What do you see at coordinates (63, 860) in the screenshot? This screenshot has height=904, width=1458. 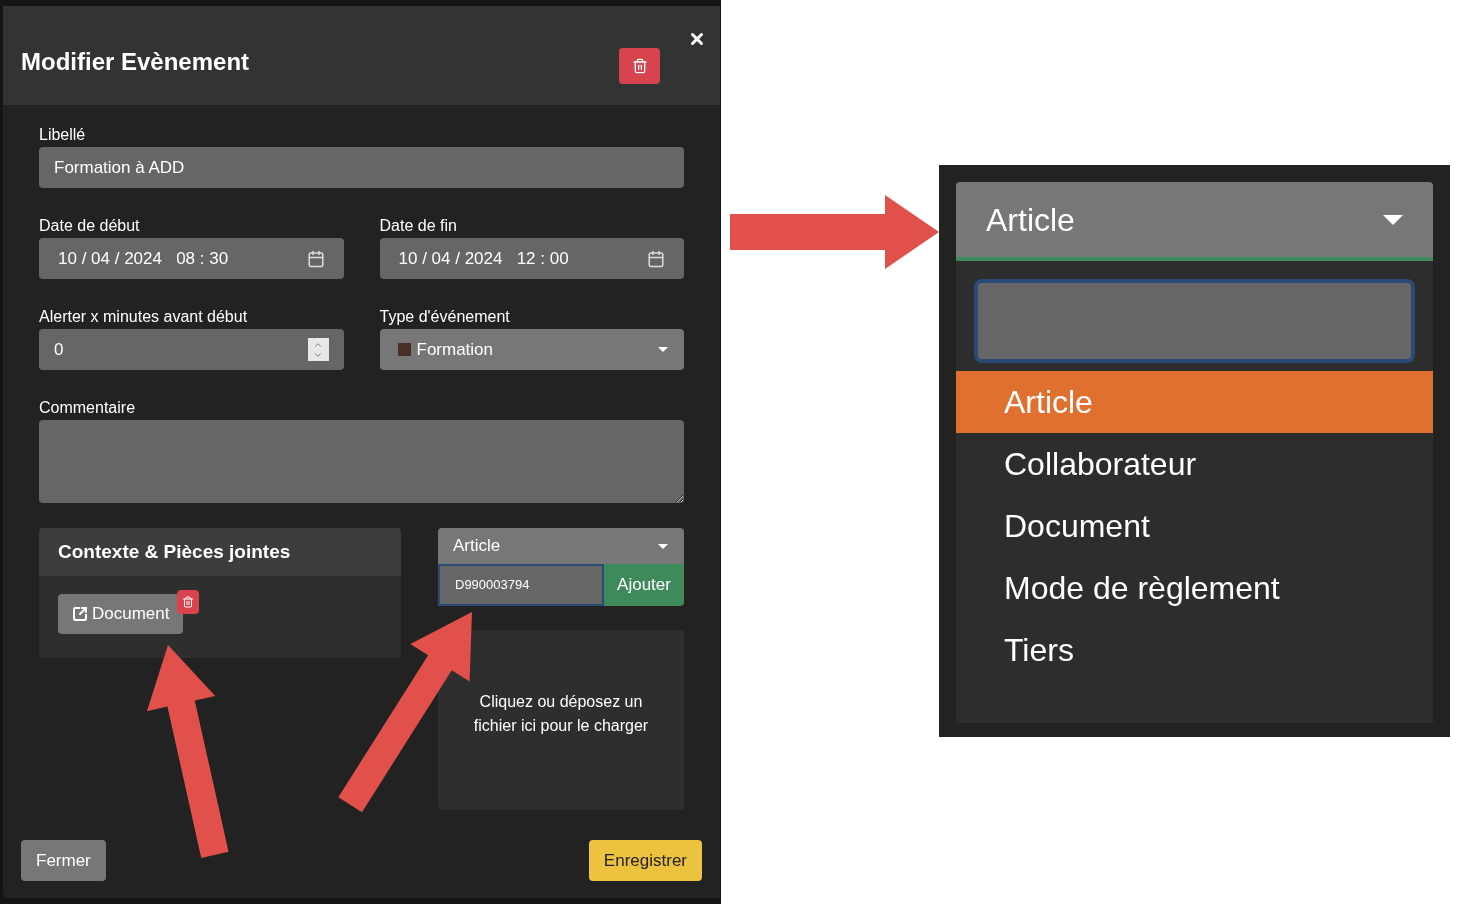 I see `close-dialog-button: Fermer` at bounding box center [63, 860].